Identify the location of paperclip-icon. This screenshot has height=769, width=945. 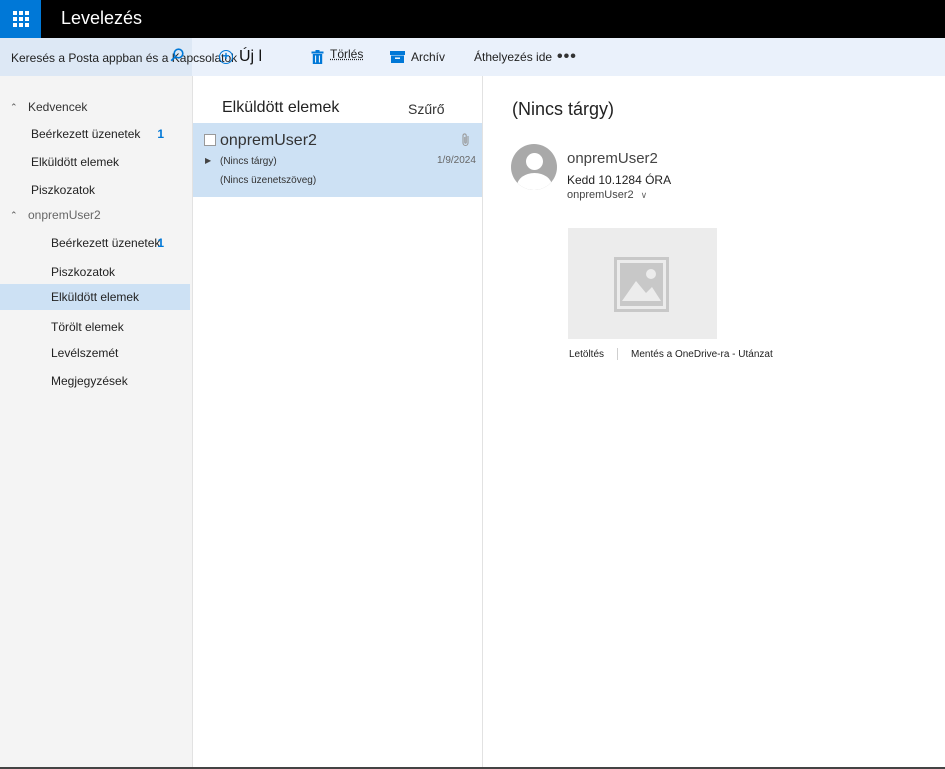
(465, 140).